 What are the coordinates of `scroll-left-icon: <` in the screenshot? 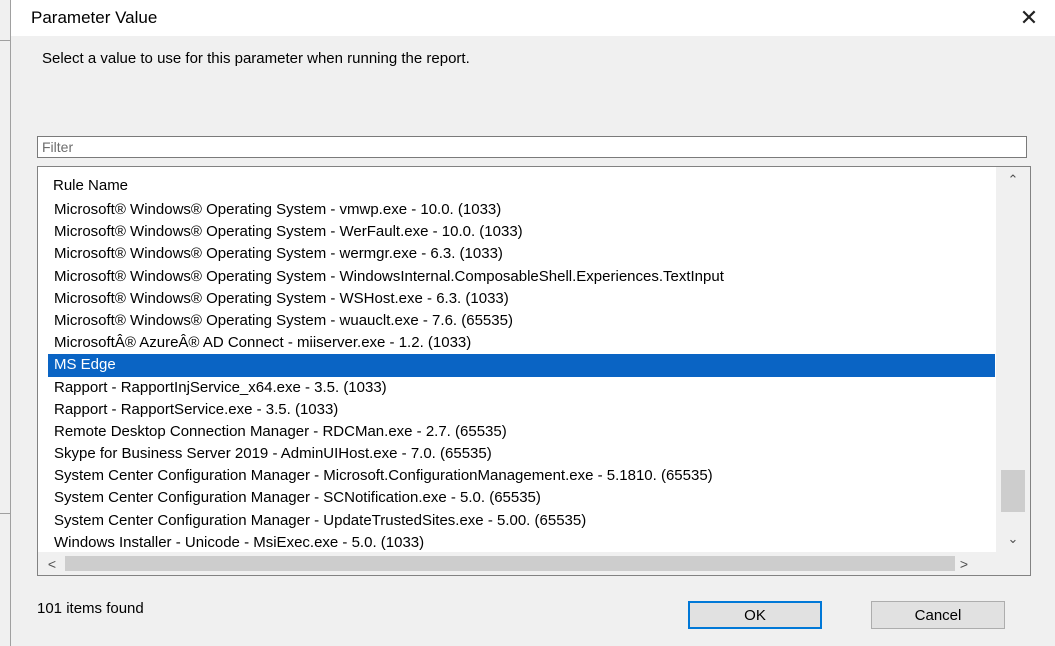 It's located at (52, 563).